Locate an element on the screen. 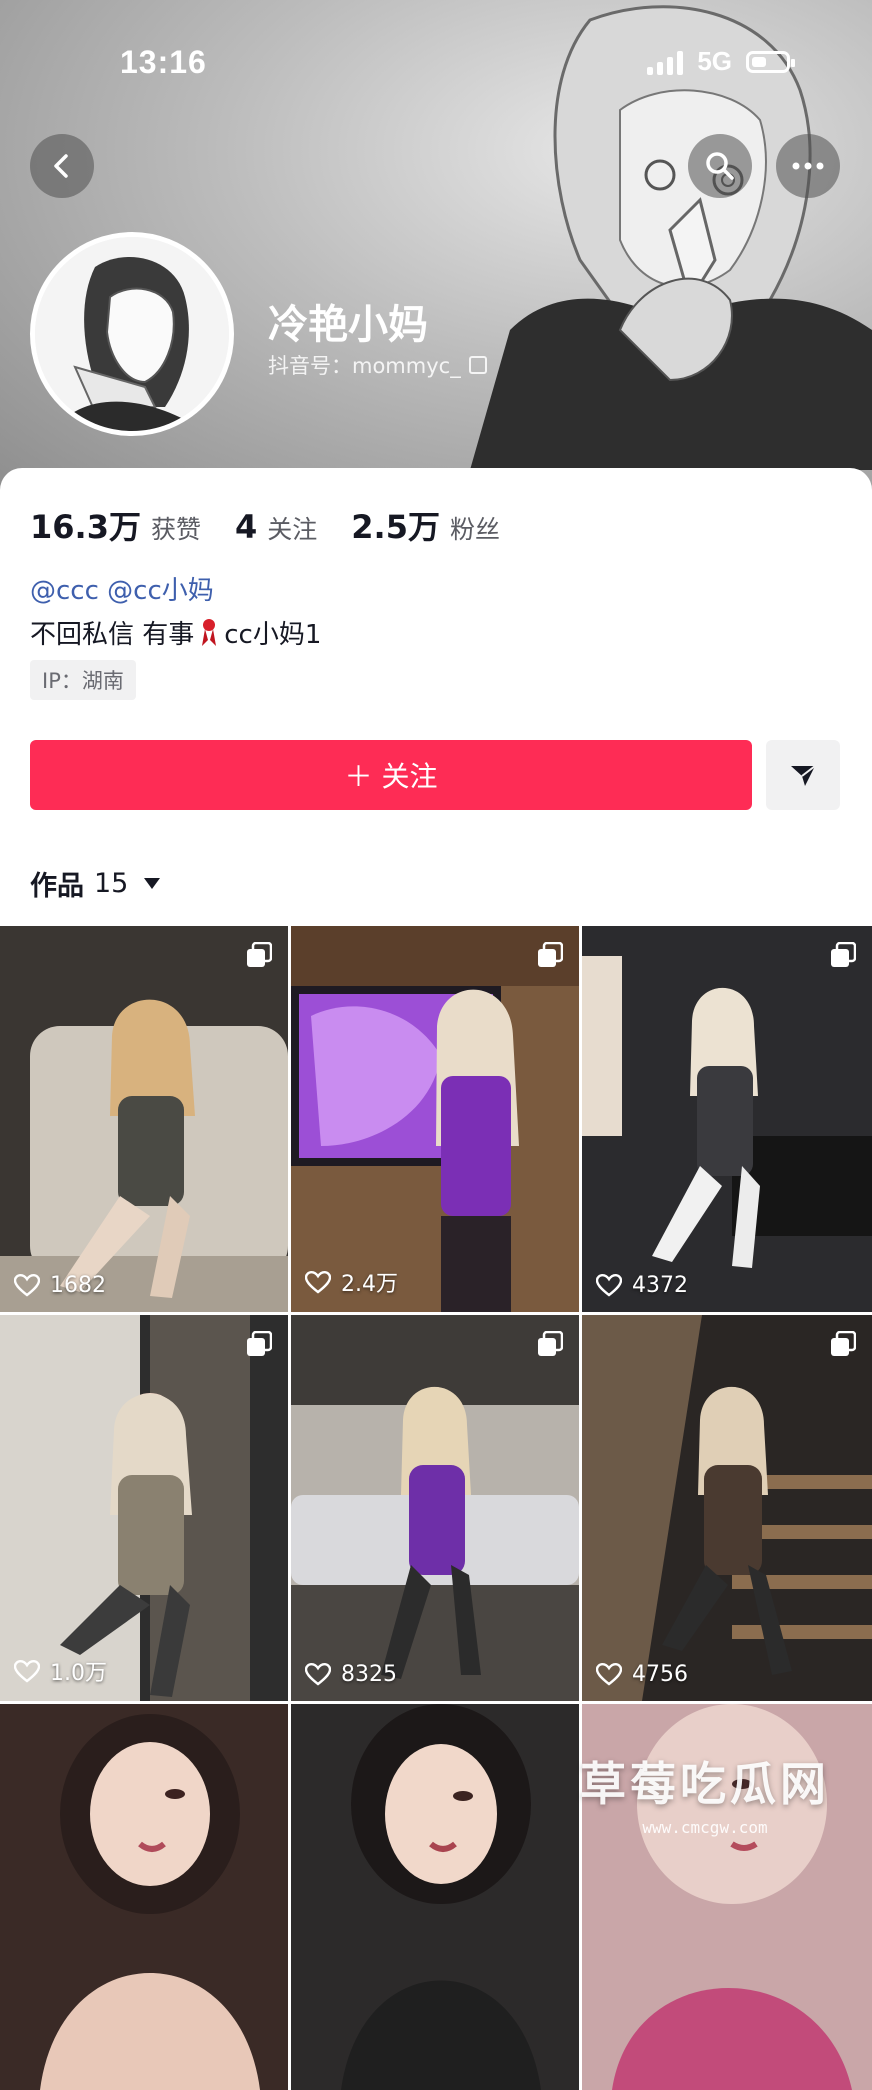  more-icon is located at coordinates (808, 166).